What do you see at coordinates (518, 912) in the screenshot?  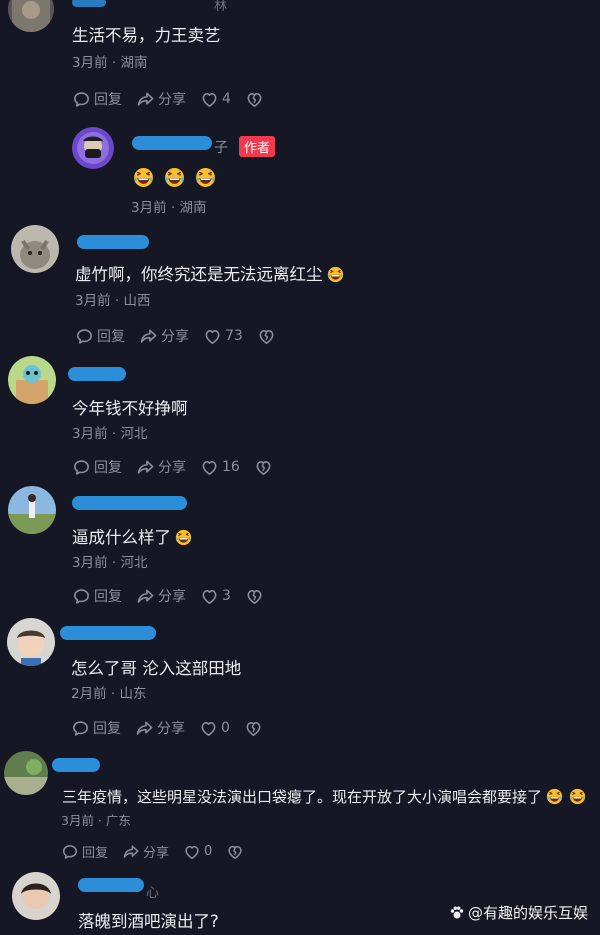 I see `watermark: @有趣的娱乐互娱` at bounding box center [518, 912].